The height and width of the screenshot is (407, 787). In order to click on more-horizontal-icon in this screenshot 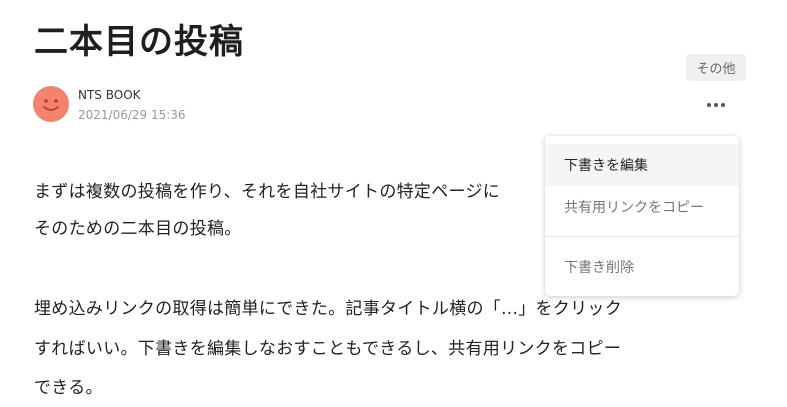, I will do `click(709, 105)`.